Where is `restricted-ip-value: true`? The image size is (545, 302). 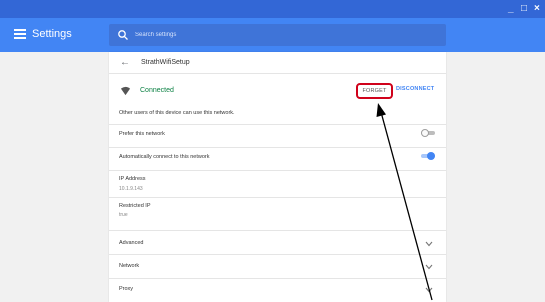
restricted-ip-value: true is located at coordinates (123, 215).